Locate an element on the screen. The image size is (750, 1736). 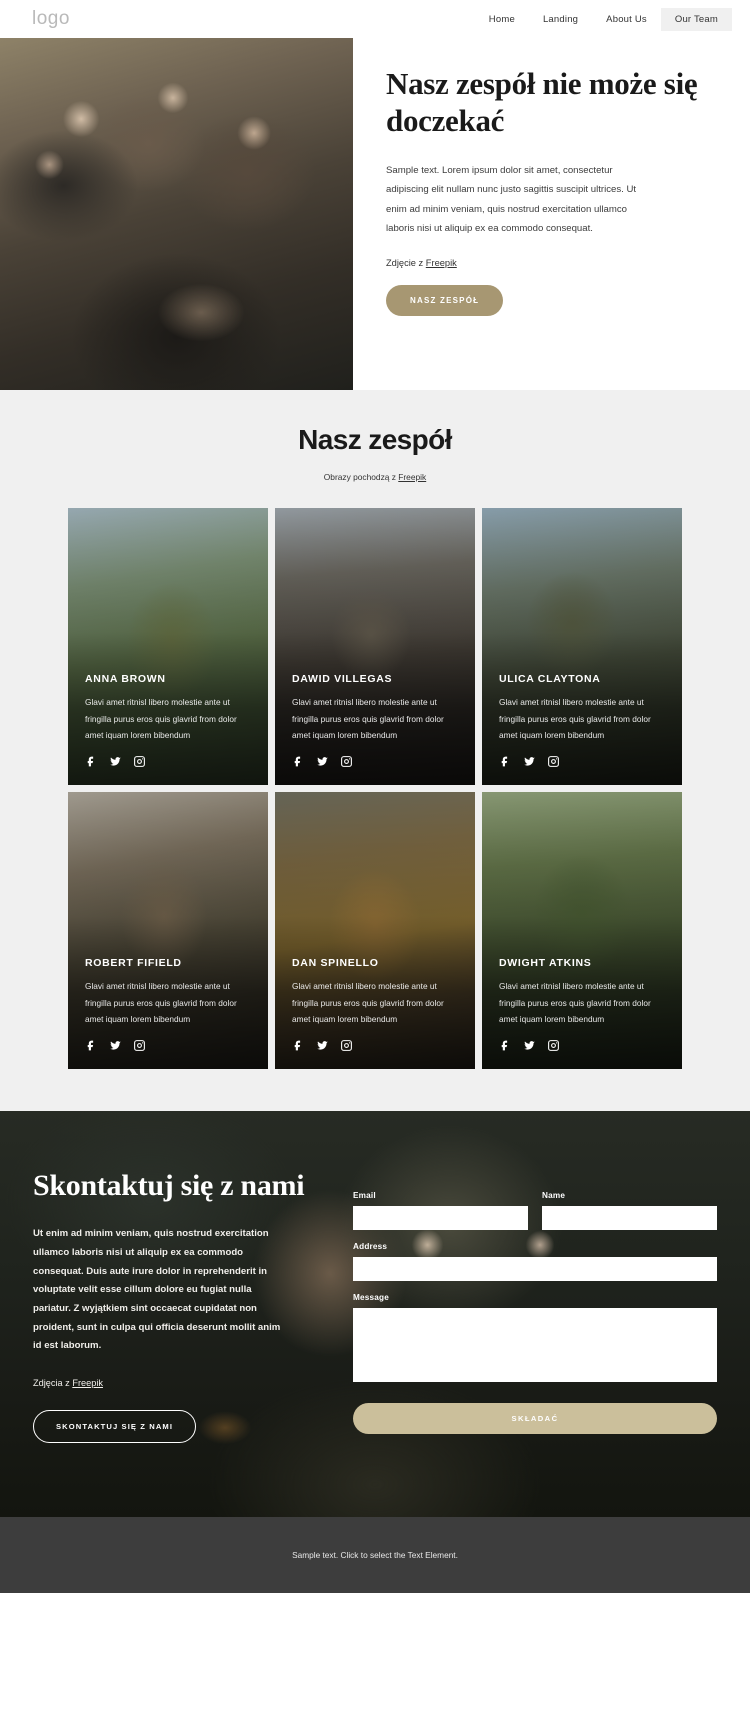
hero-credit-link: Freepik is located at coordinates (441, 263).